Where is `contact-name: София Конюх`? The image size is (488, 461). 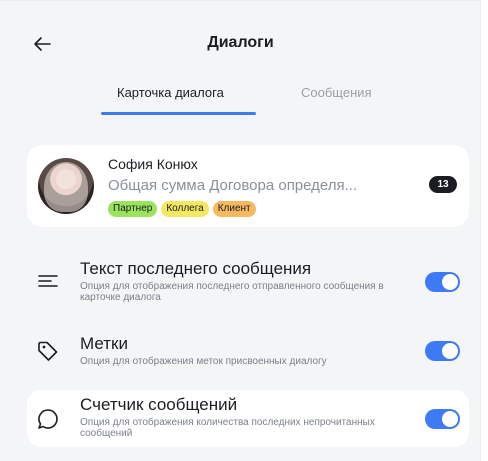
contact-name: София Конюх is located at coordinates (153, 164).